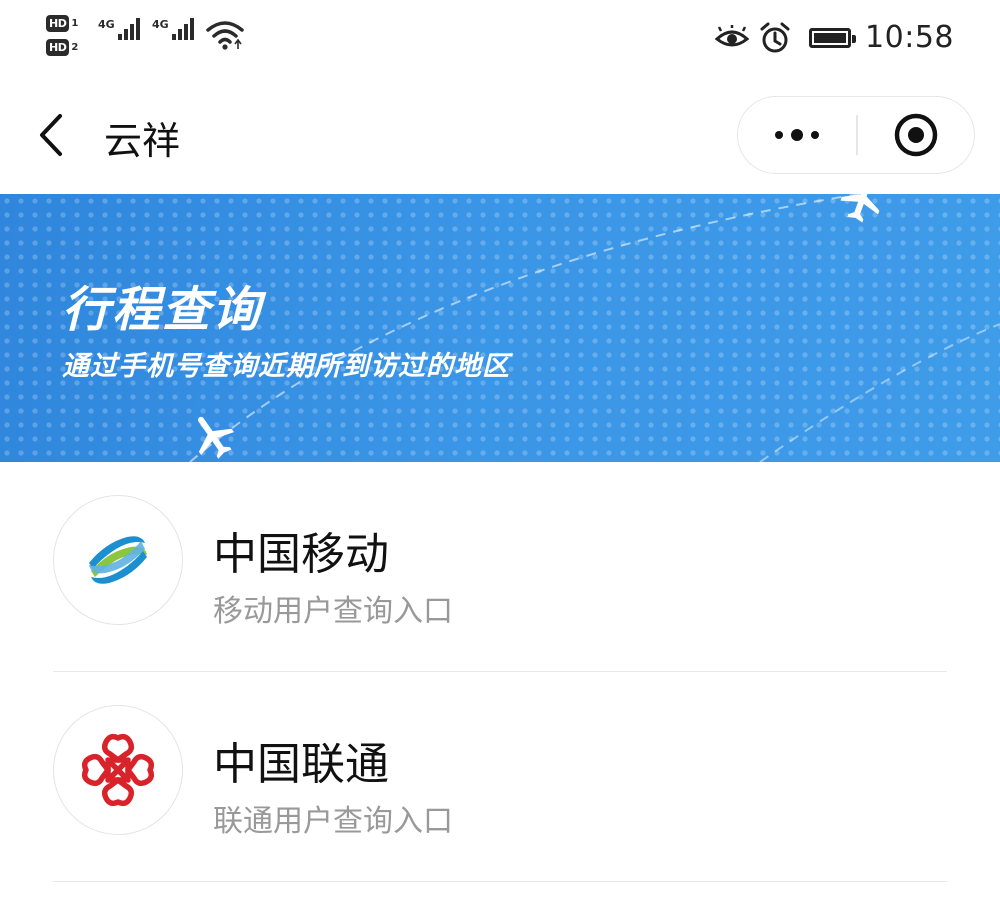 The height and width of the screenshot is (923, 1000). What do you see at coordinates (732, 35) in the screenshot?
I see `eye-comfort-icon` at bounding box center [732, 35].